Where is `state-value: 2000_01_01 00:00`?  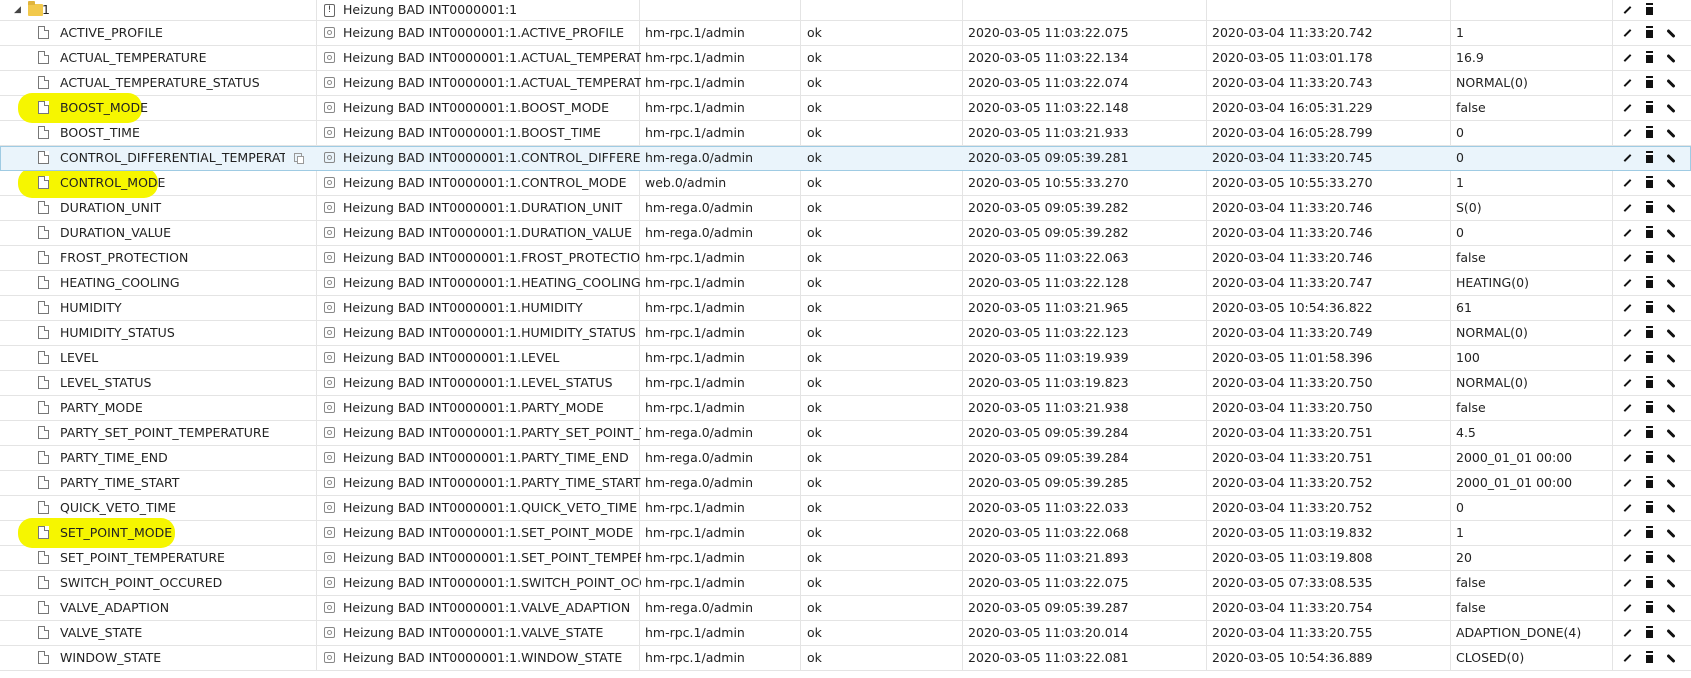 state-value: 2000_01_01 00:00 is located at coordinates (1531, 458).